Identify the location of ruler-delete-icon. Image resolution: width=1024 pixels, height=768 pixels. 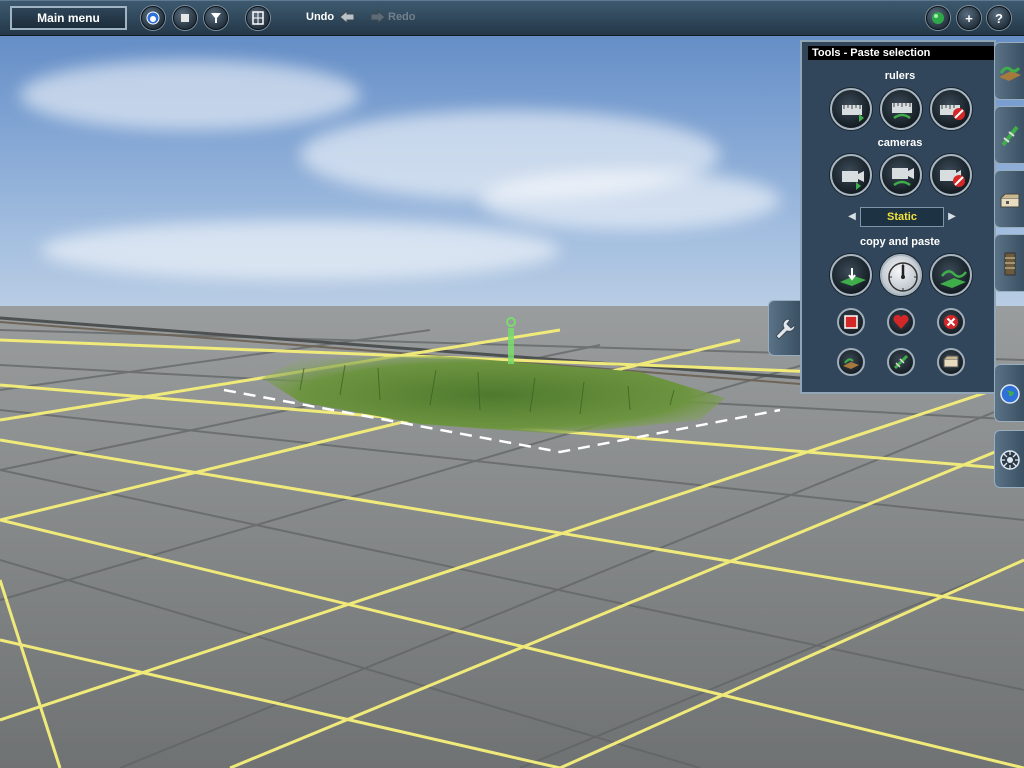
(952, 112).